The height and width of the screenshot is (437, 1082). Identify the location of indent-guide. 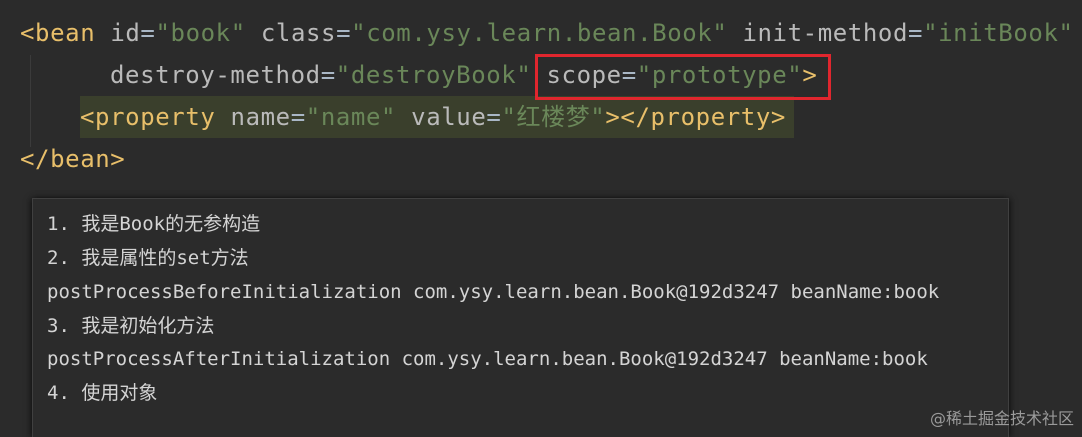
(30, 101).